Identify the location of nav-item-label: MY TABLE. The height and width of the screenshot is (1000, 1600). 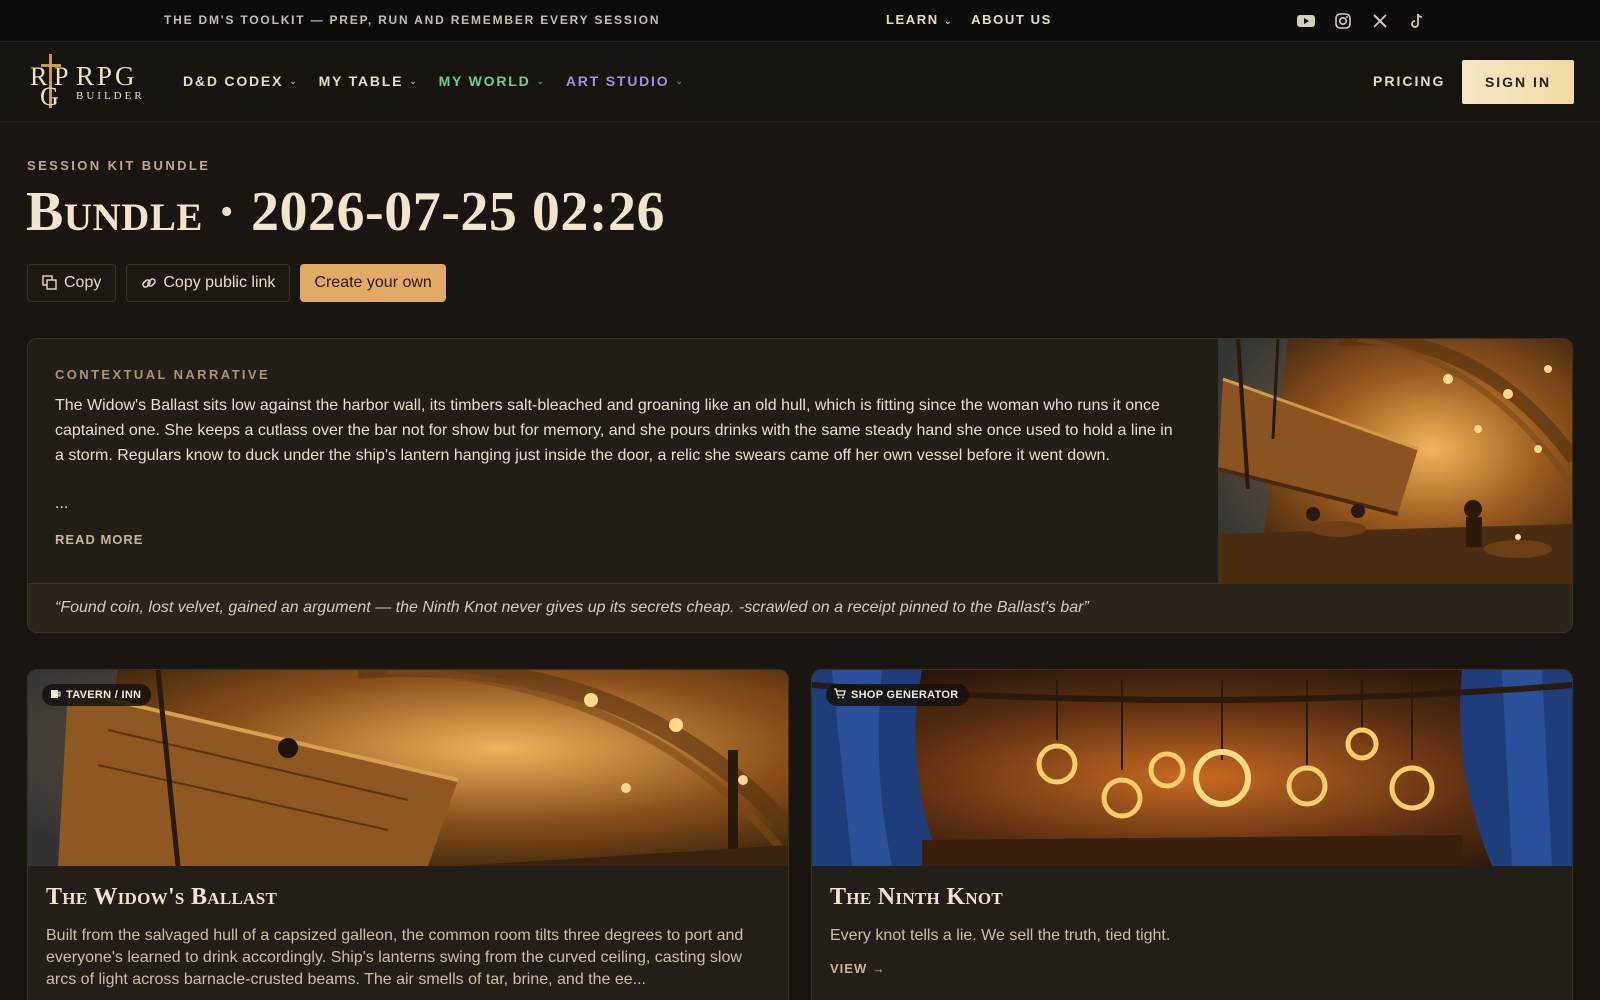
(361, 81).